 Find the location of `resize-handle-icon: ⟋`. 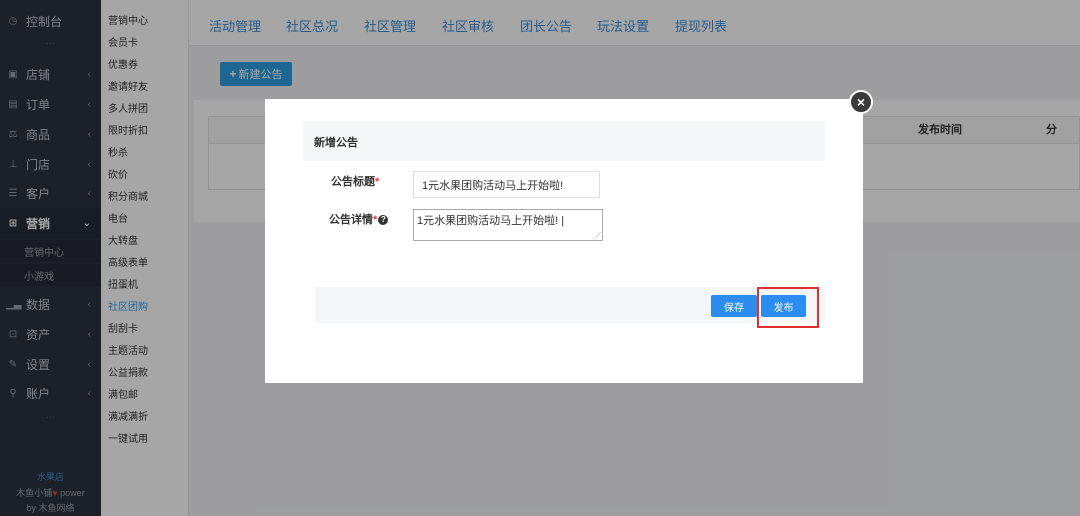

resize-handle-icon: ⟋ is located at coordinates (598, 235).